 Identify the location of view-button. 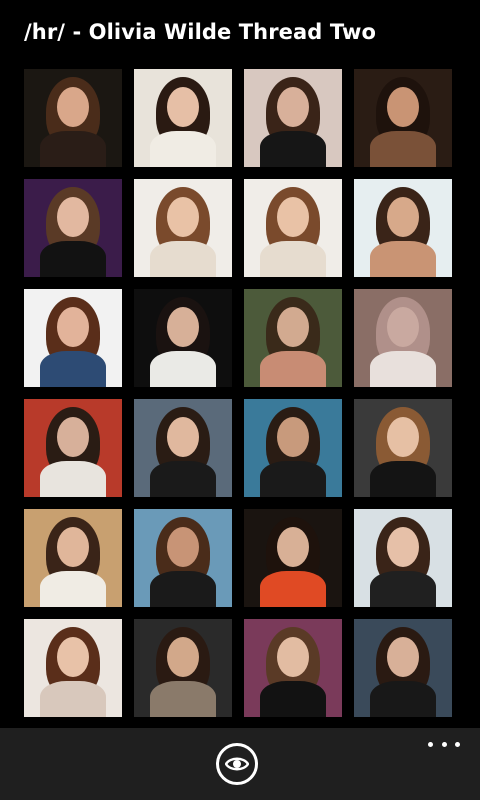
(237, 764).